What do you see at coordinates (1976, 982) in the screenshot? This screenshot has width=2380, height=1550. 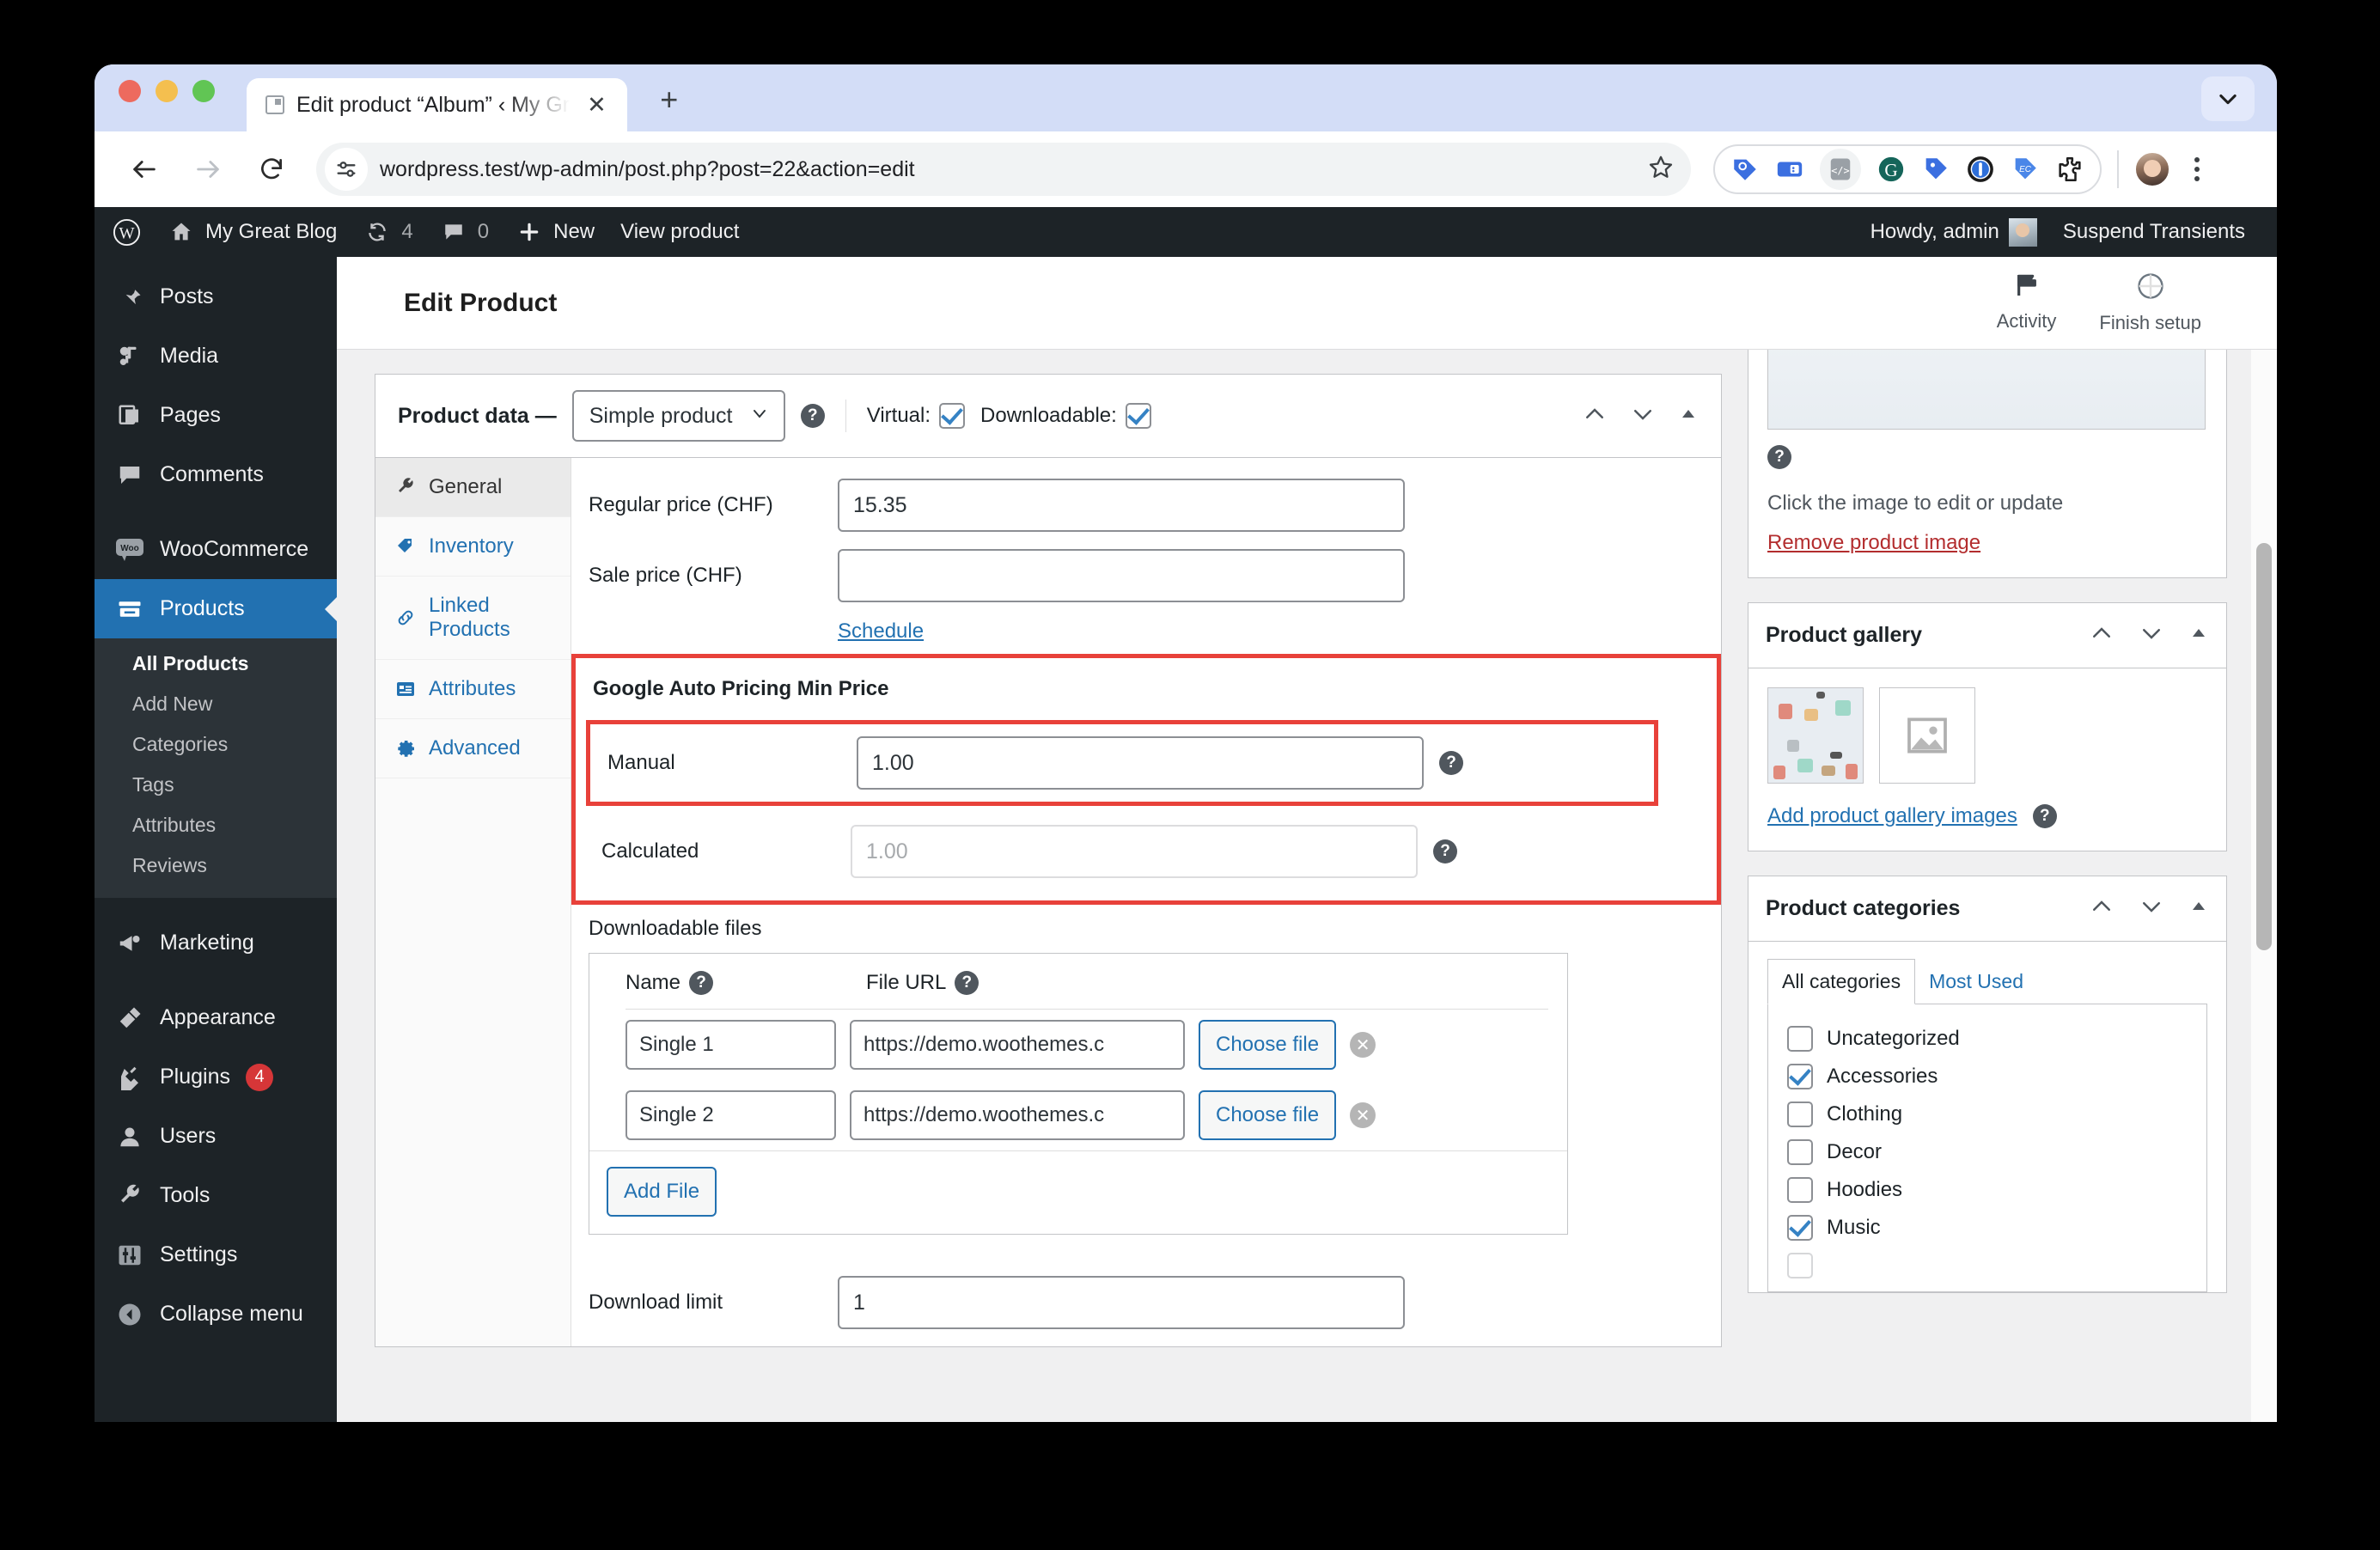 I see `tab-most-used: Most Used` at bounding box center [1976, 982].